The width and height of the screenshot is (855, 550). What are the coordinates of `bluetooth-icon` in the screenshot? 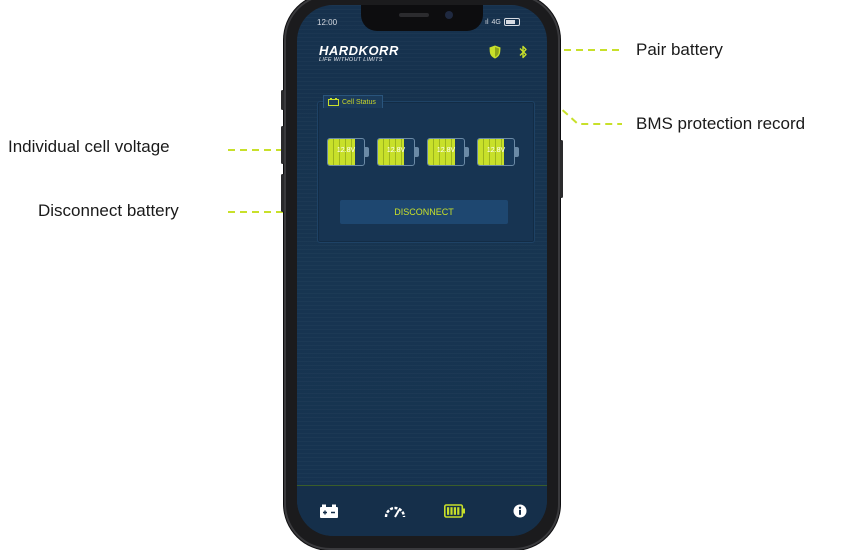 It's located at (523, 52).